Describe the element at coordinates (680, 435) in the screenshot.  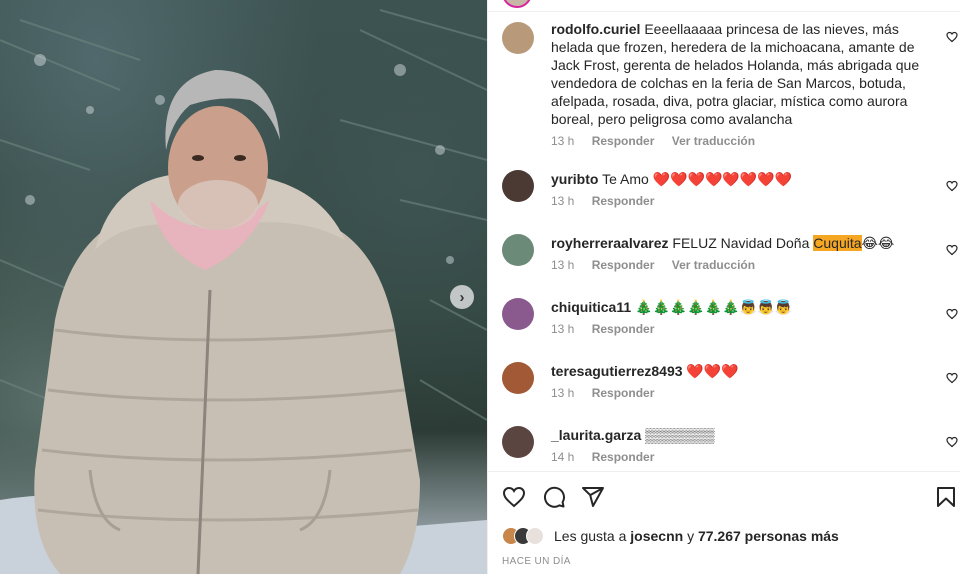
I see `comment-text: ▒▒▒▒▒▒▒` at that location.